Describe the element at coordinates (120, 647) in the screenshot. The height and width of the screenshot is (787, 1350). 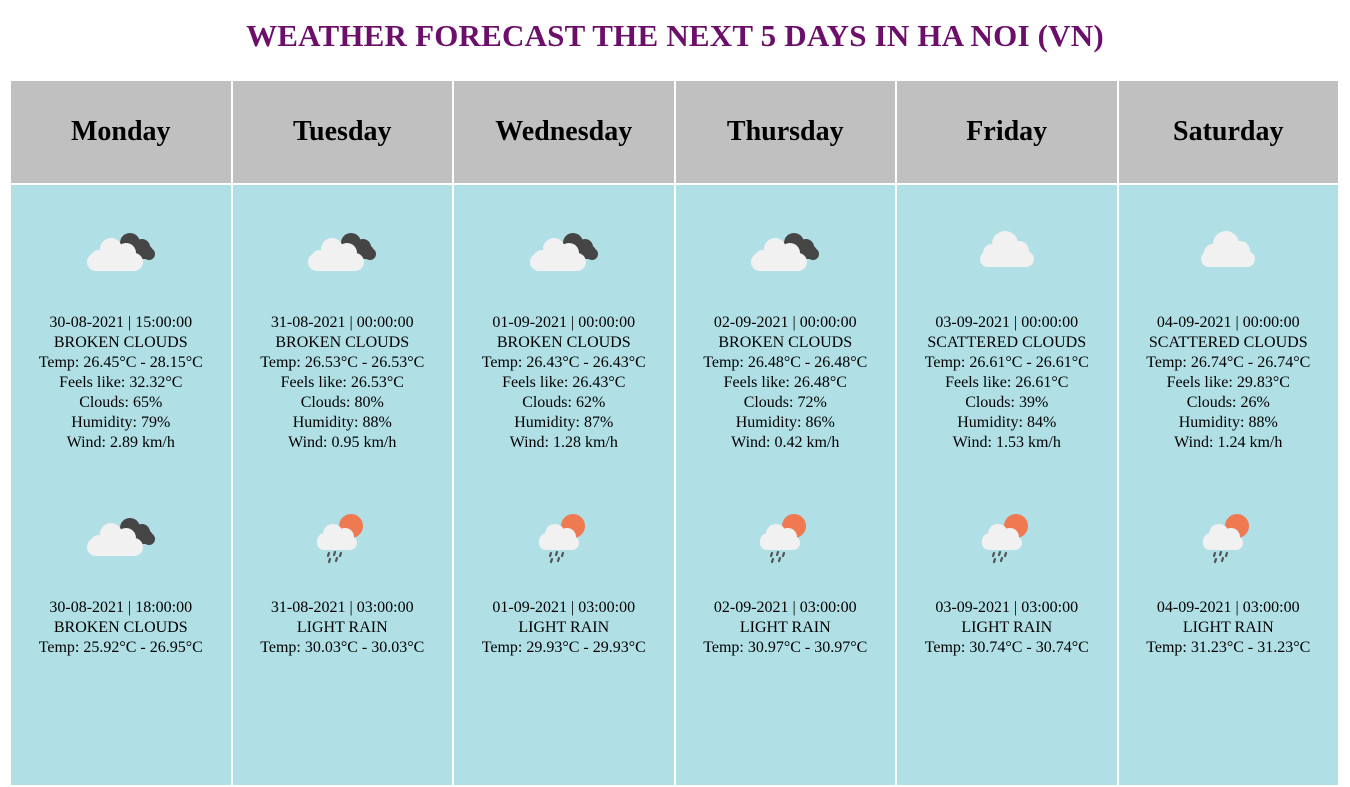
I see `forecast-temp: Temp: 25.92°C - 26.95°C` at that location.